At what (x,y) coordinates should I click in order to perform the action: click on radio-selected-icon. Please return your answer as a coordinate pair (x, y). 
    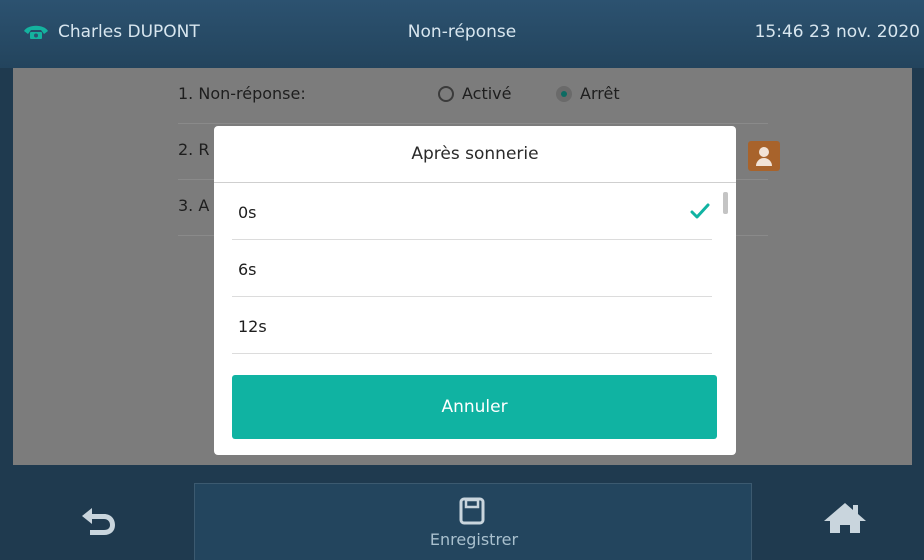
    Looking at the image, I should click on (564, 93).